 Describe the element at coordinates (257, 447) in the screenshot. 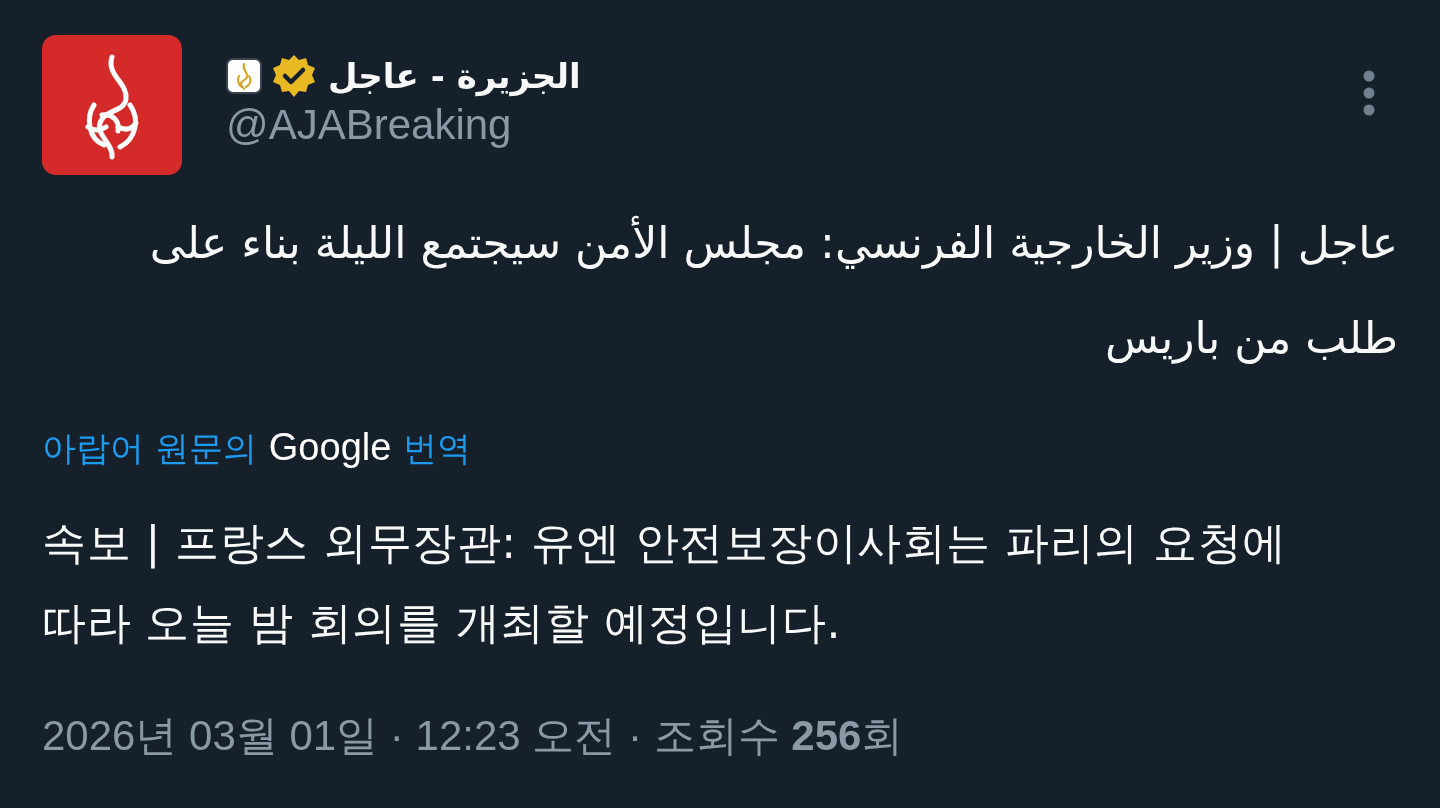

I see `translation-link: 아랍어 원문의 Google 번역` at that location.